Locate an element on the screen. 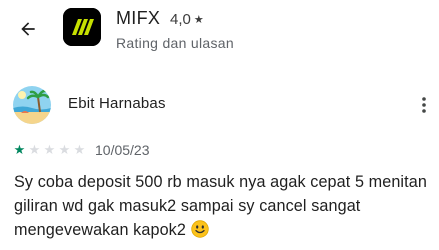 The width and height of the screenshot is (439, 250). arrow-left-icon is located at coordinates (28, 29).